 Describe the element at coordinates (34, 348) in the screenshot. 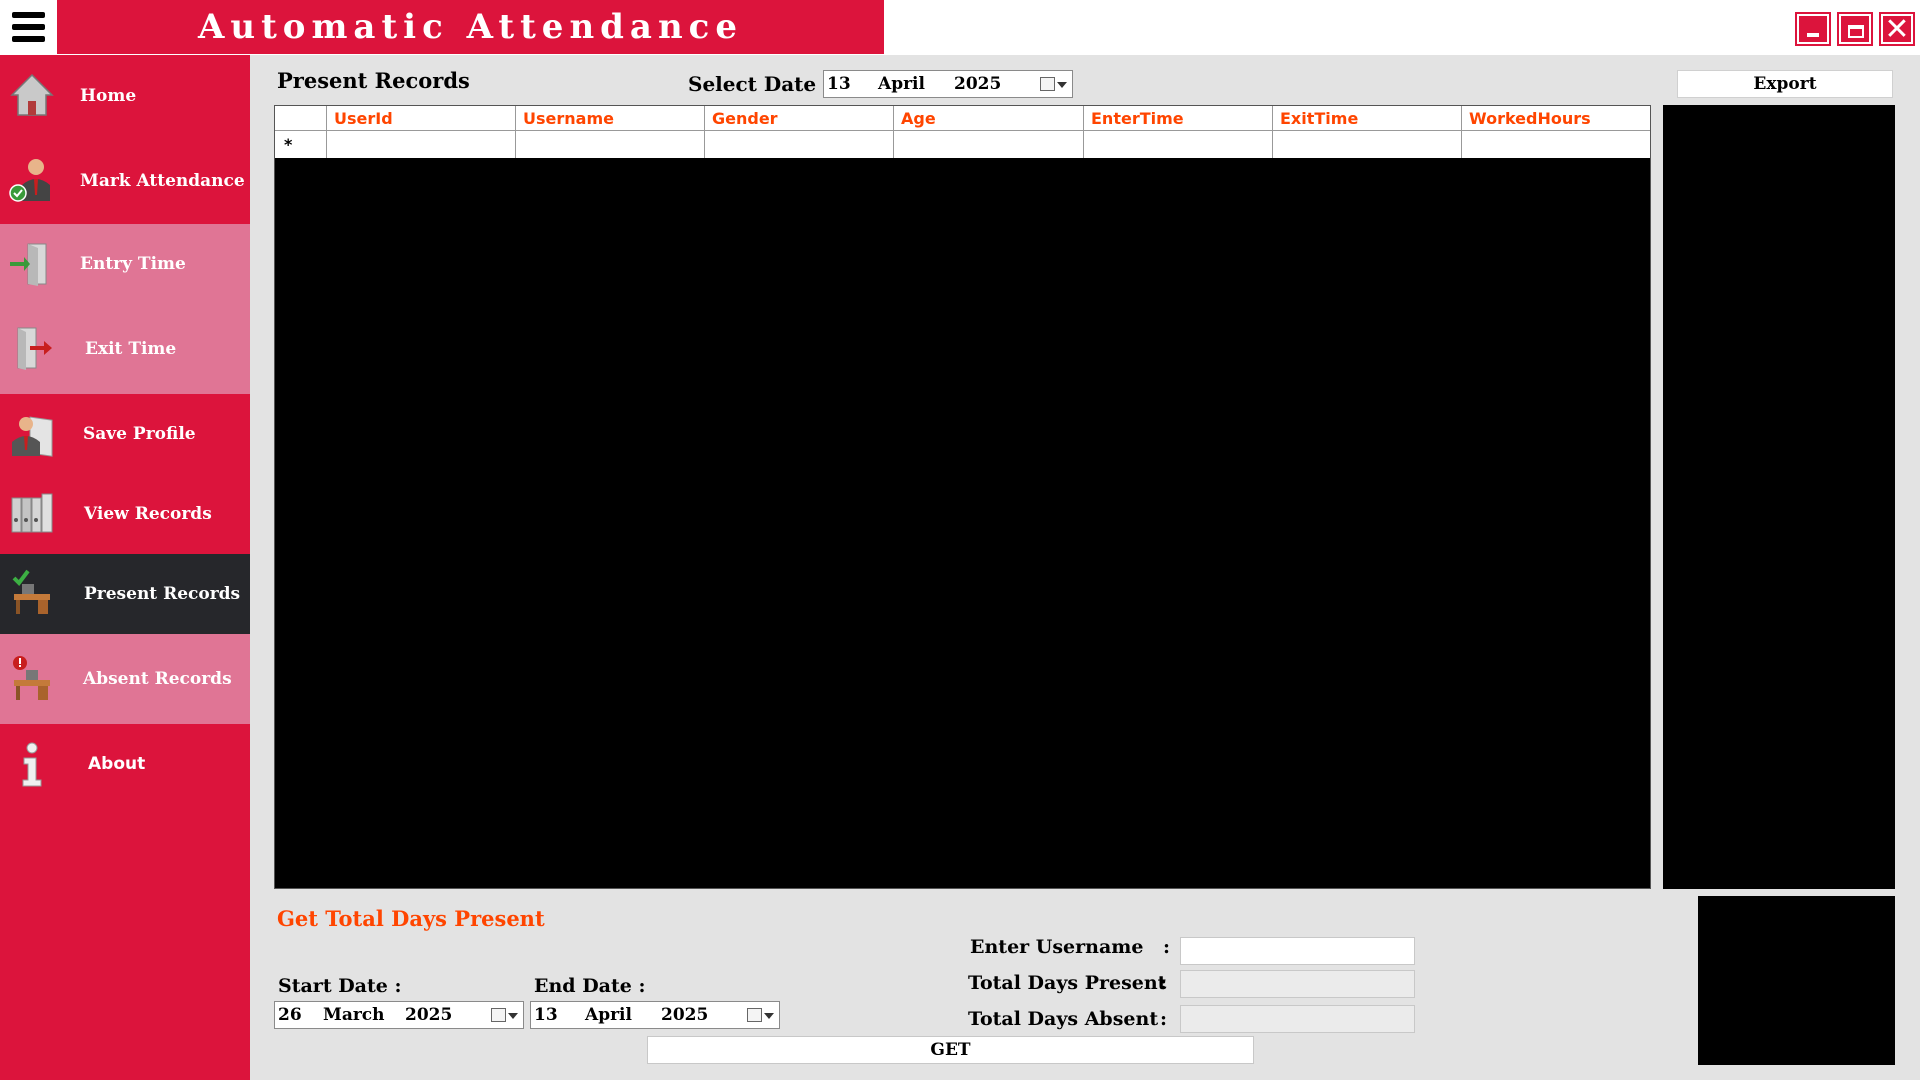

I see `door-exit-icon` at that location.